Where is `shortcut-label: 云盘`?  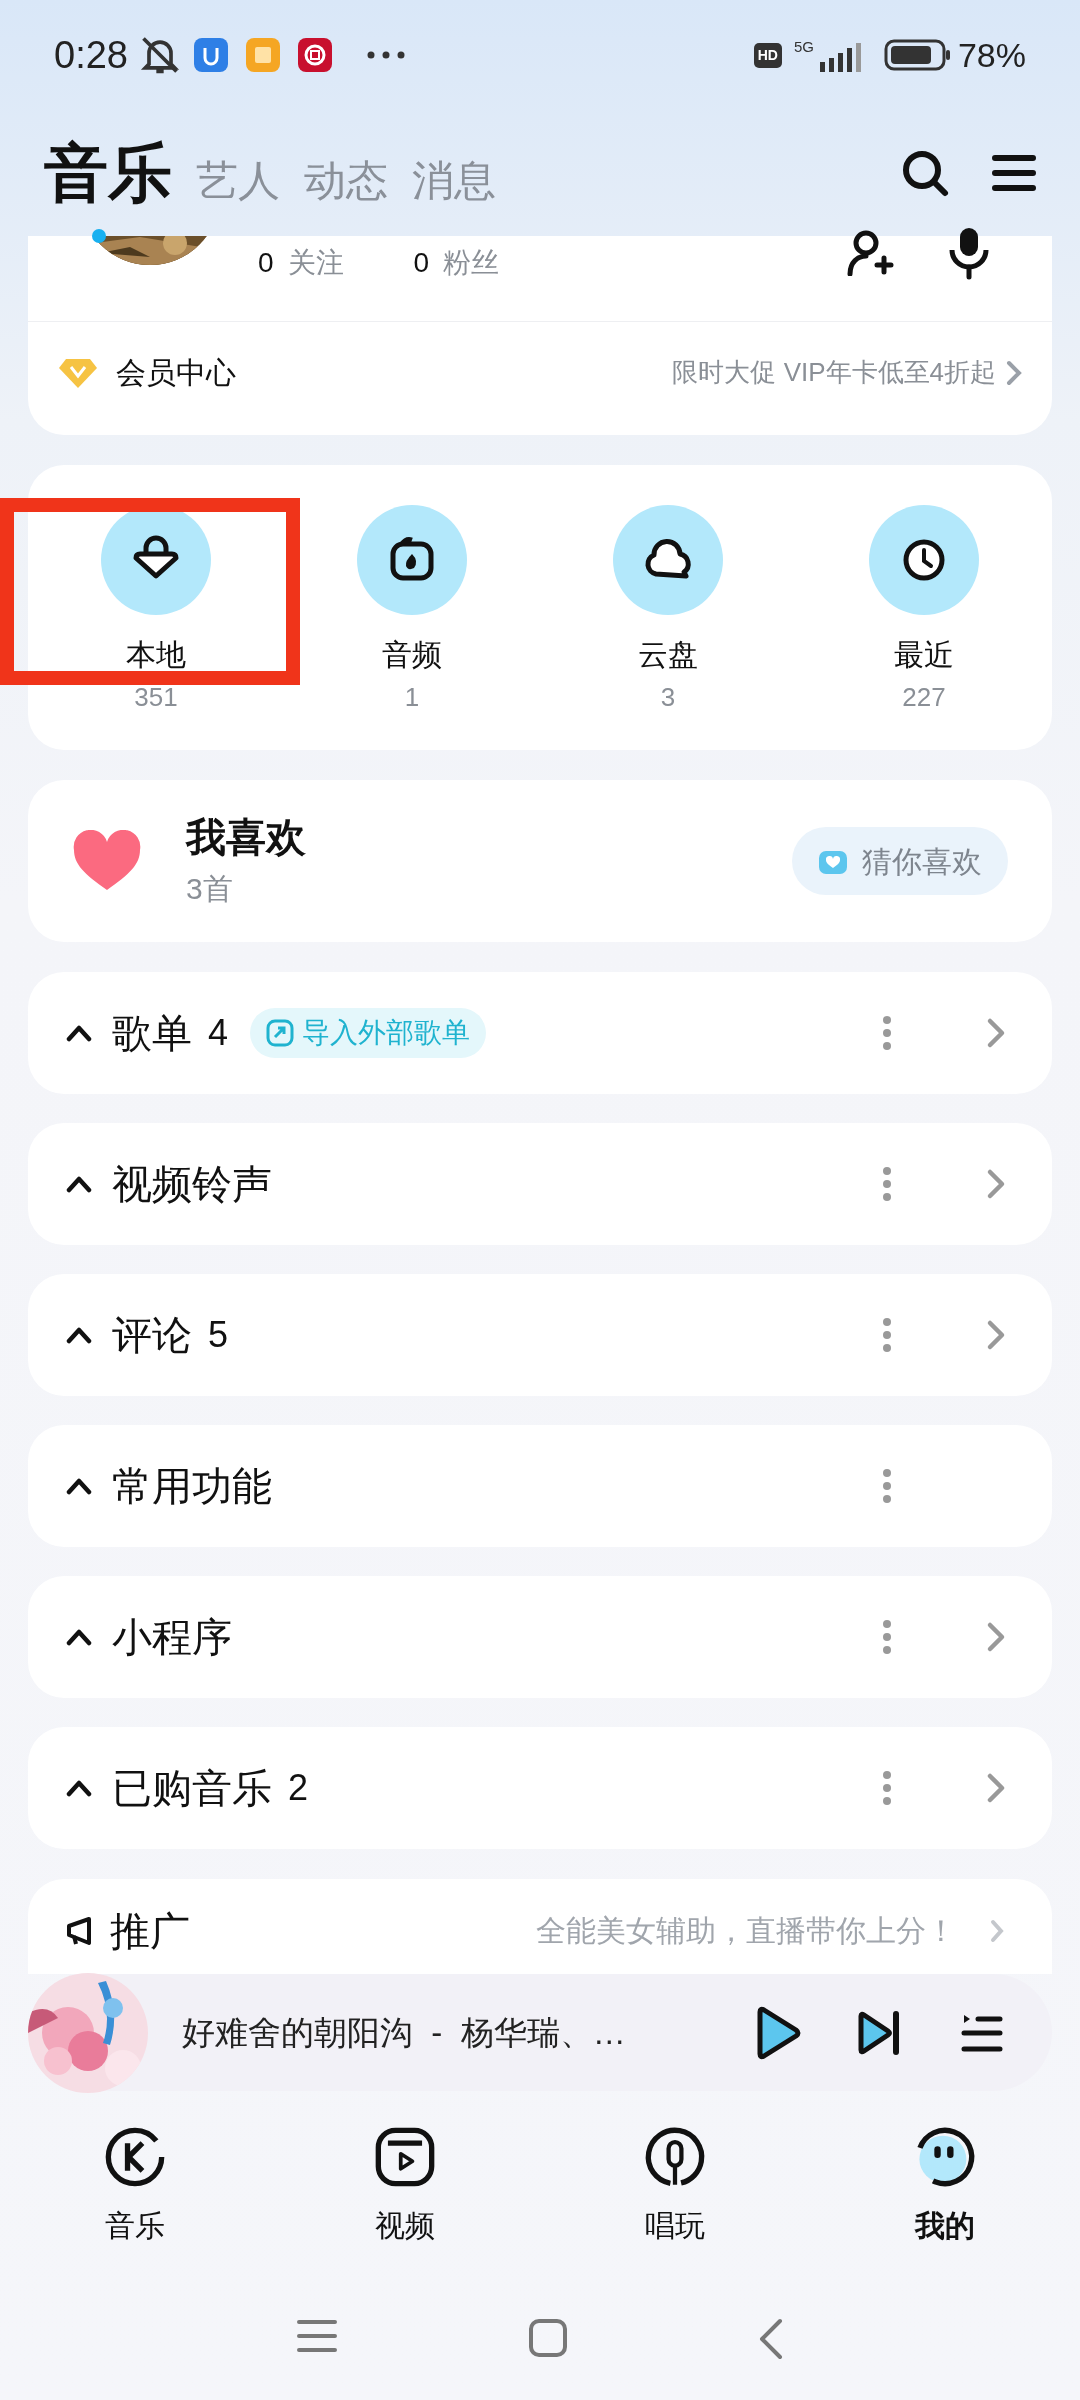
shortcut-label: 云盘 is located at coordinates (668, 655).